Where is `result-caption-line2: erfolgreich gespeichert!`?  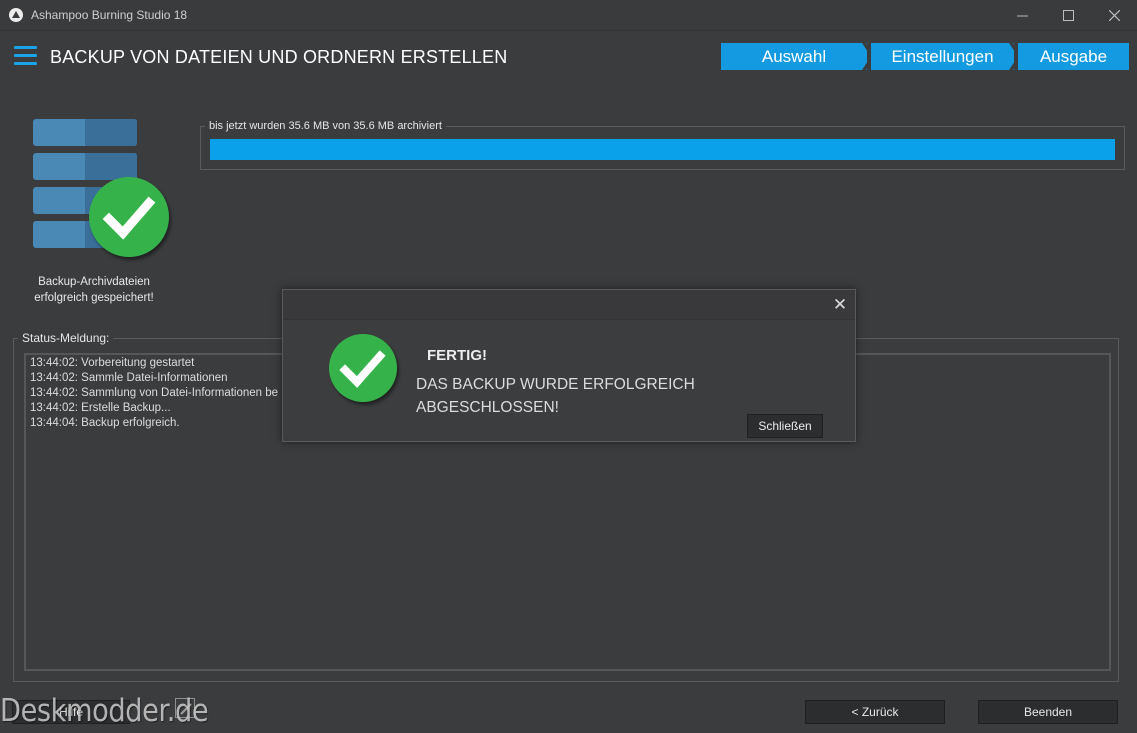
result-caption-line2: erfolgreich gespeichert! is located at coordinates (94, 298).